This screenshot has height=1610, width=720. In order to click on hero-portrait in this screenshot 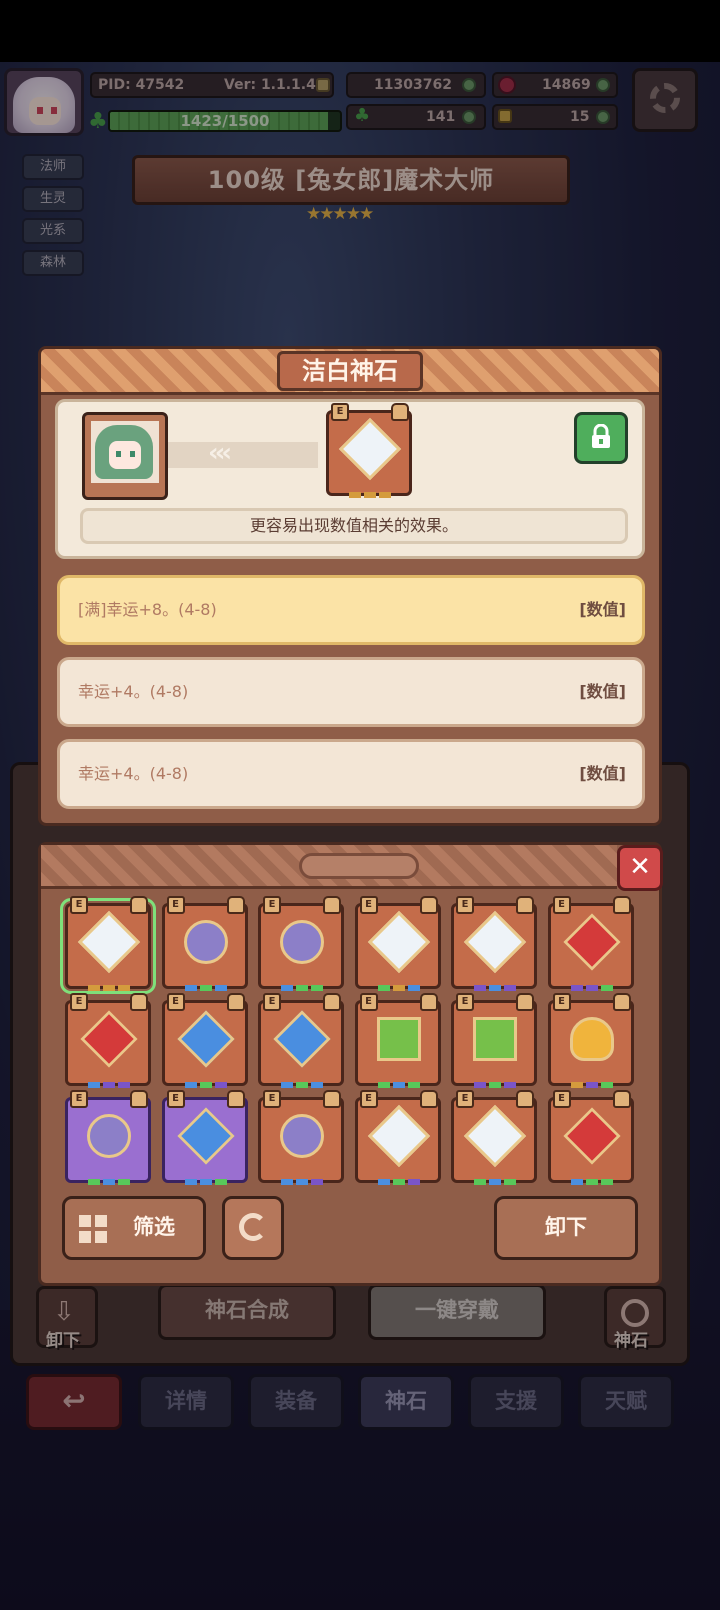, I will do `click(125, 456)`.